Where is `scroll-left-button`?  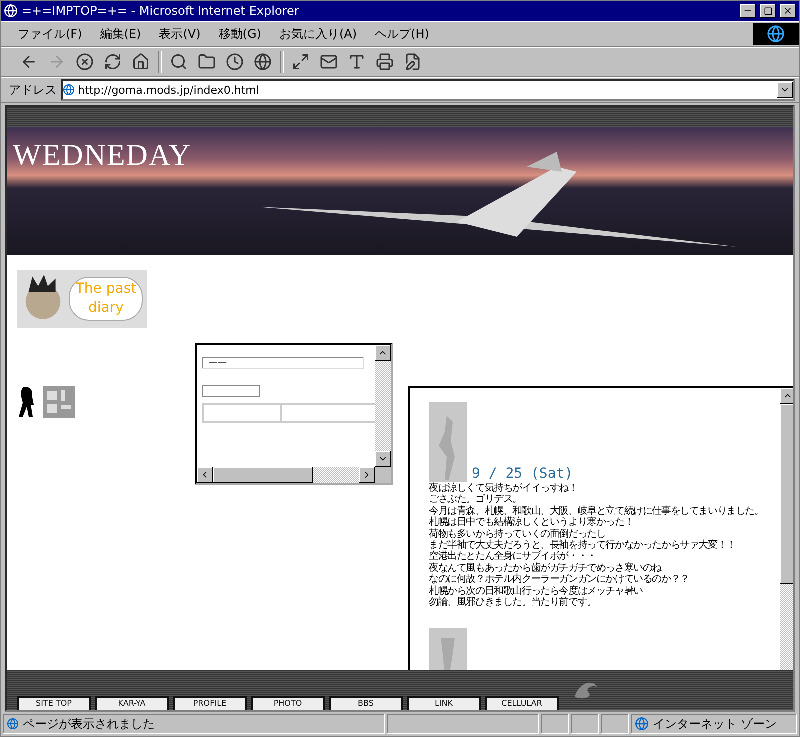 scroll-left-button is located at coordinates (205, 475).